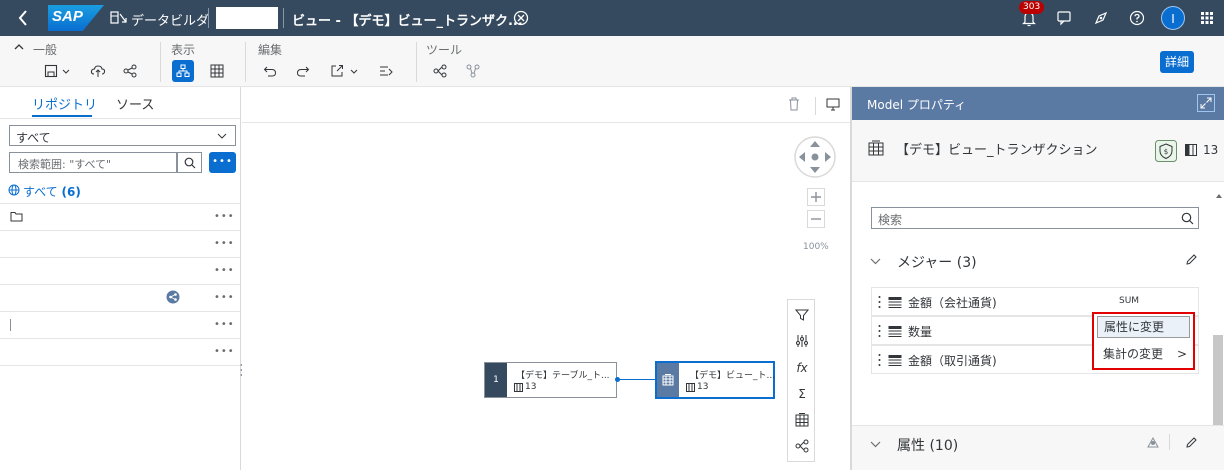  Describe the element at coordinates (920, 332) in the screenshot. I see `measure-name: 数量` at that location.